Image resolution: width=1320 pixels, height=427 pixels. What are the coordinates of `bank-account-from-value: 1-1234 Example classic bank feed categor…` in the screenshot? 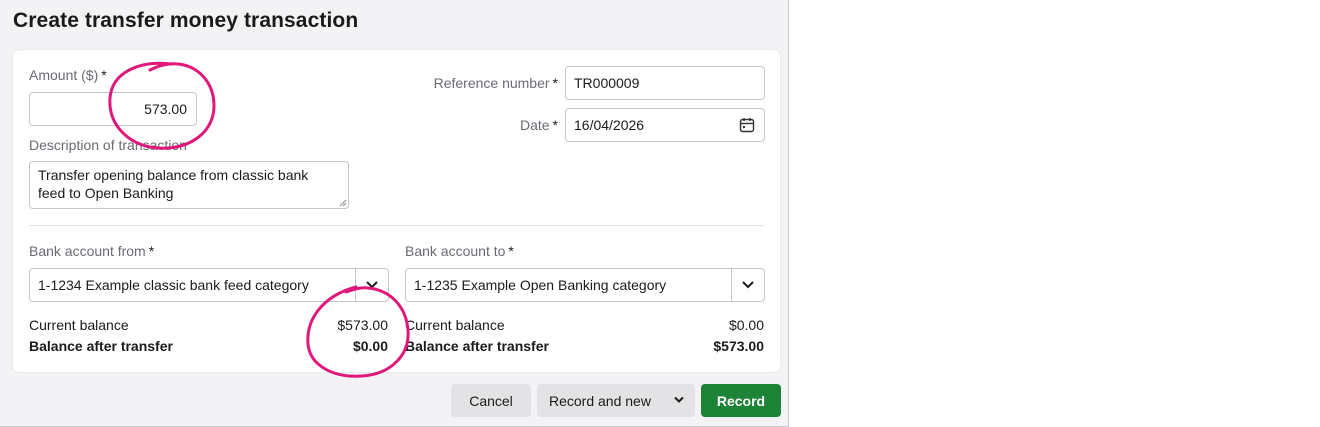 It's located at (173, 285).